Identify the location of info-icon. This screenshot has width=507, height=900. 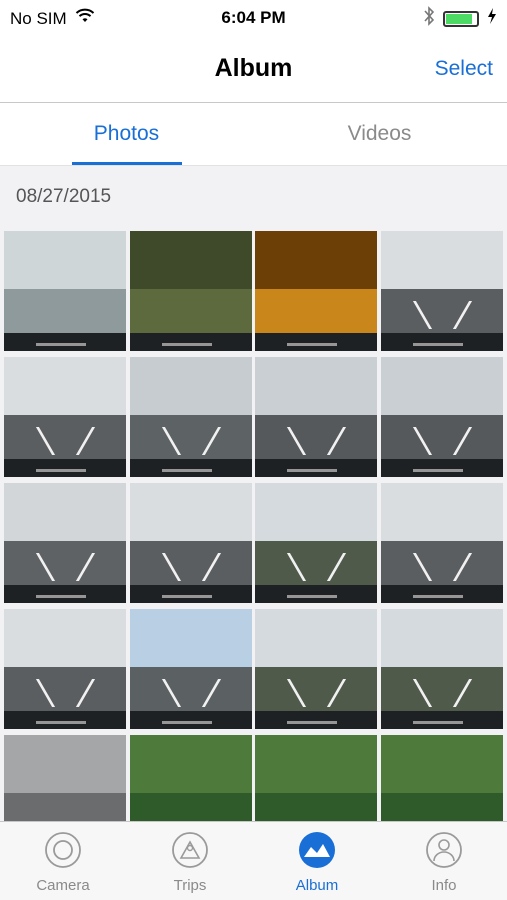
(444, 850).